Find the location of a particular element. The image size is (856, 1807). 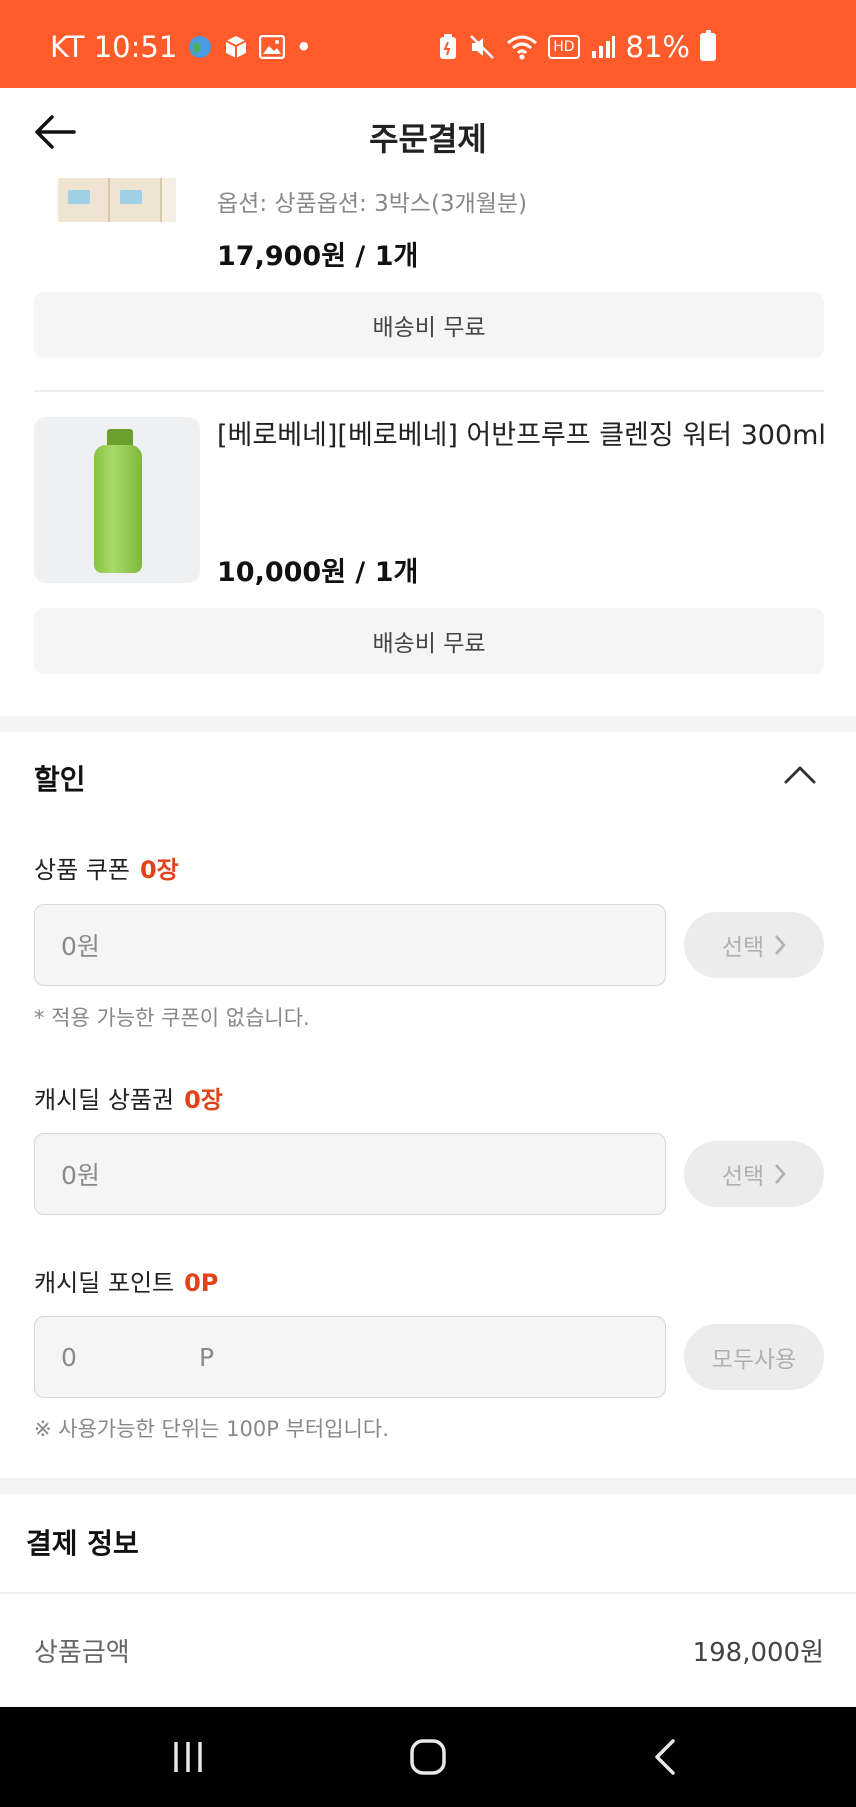

product-1-shipping: 배송비 무료 is located at coordinates (429, 325).